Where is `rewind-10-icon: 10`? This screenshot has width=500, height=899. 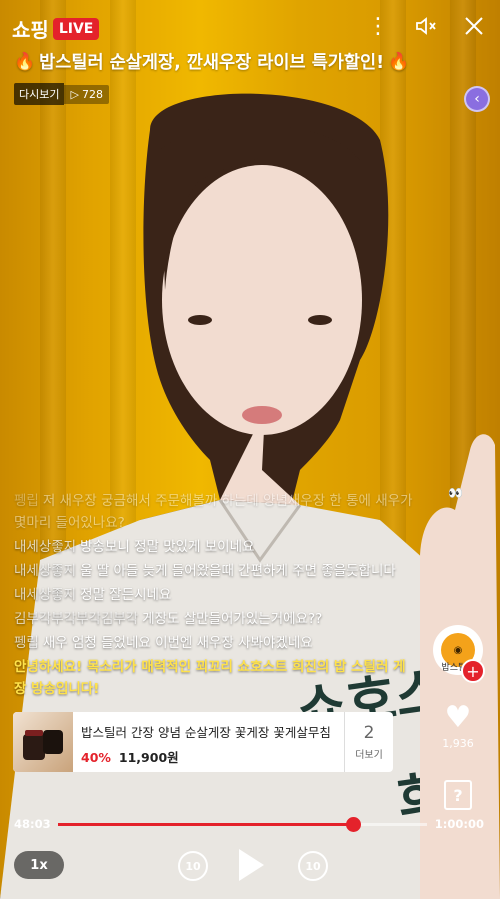
rewind-10-icon: 10 is located at coordinates (193, 866).